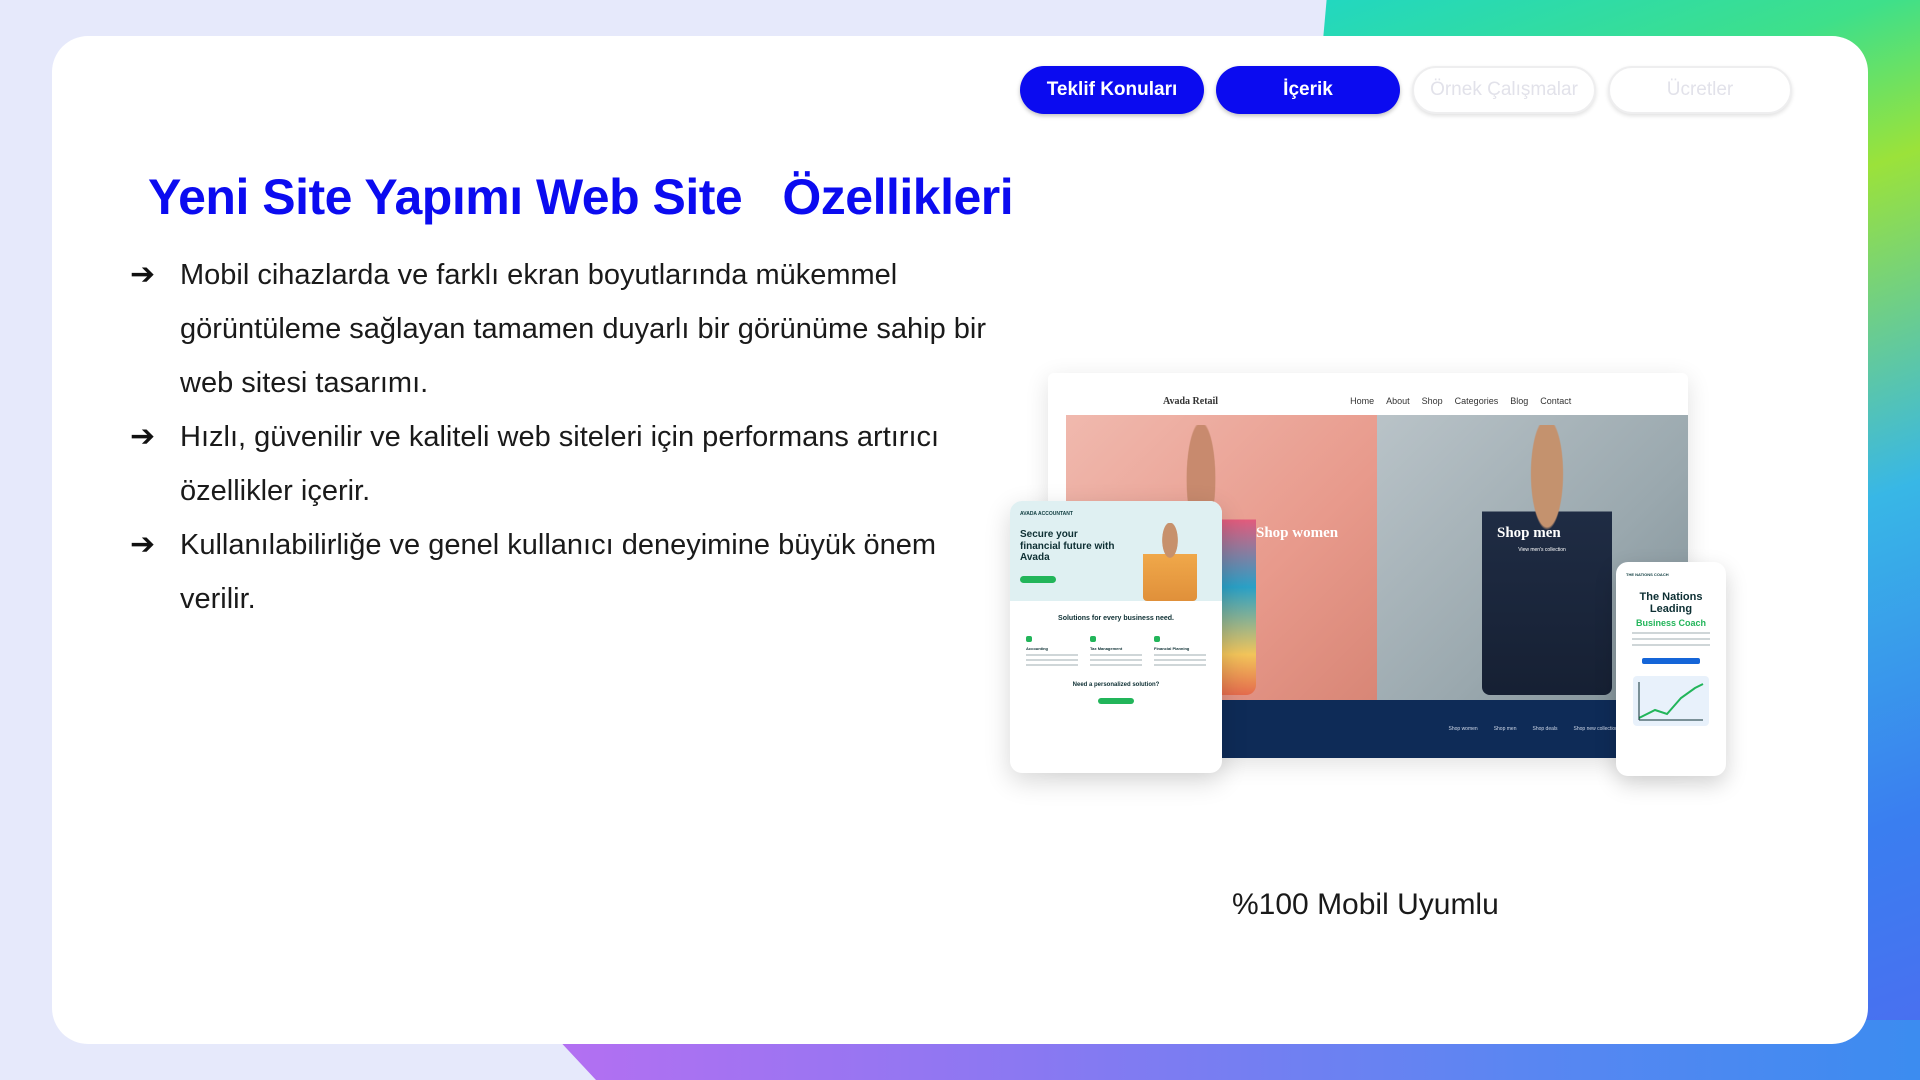 The image size is (1920, 1080). Describe the element at coordinates (1112, 90) in the screenshot. I see `nav-teklif-konulari-button: Teklif Konuları` at that location.